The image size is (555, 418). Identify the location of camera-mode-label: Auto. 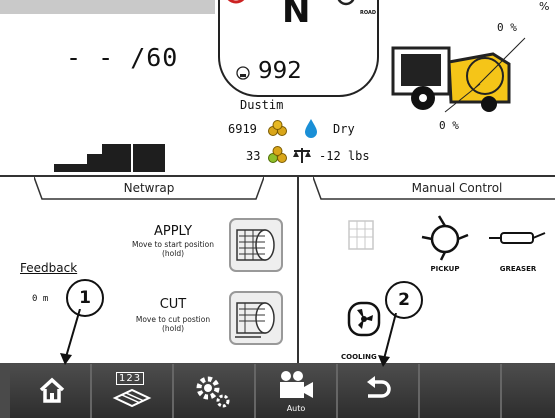
(296, 408).